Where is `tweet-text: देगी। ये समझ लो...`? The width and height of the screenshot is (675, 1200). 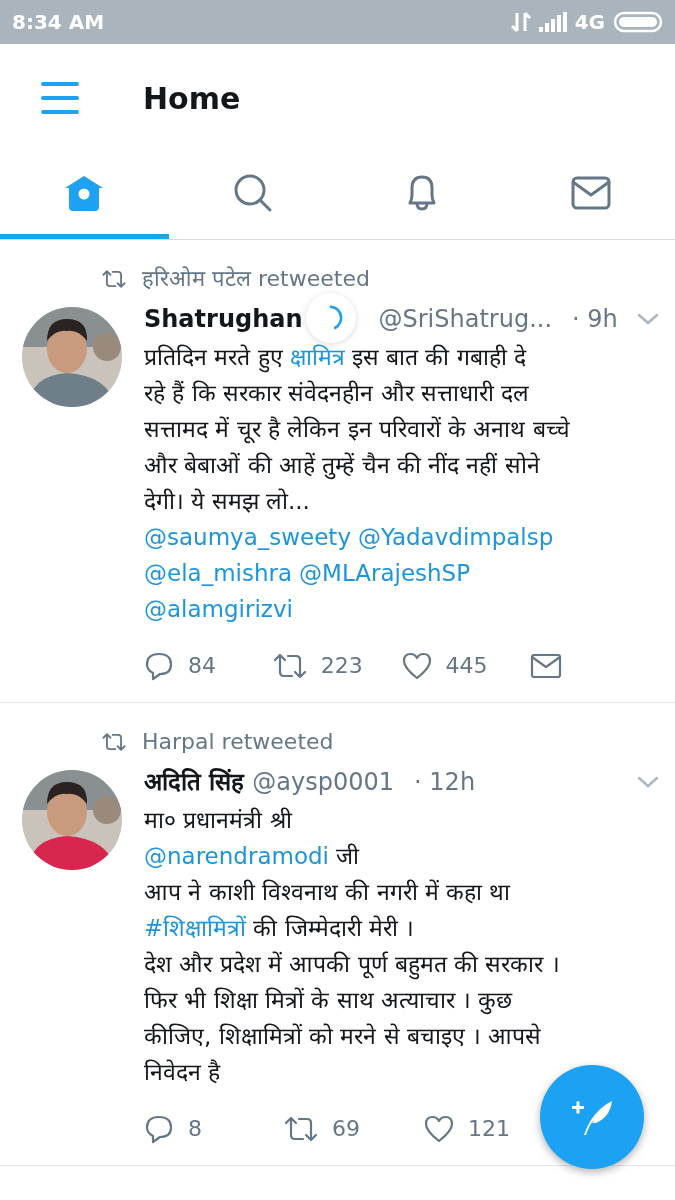
tweet-text: देगी। ये समझ लो... is located at coordinates (227, 501).